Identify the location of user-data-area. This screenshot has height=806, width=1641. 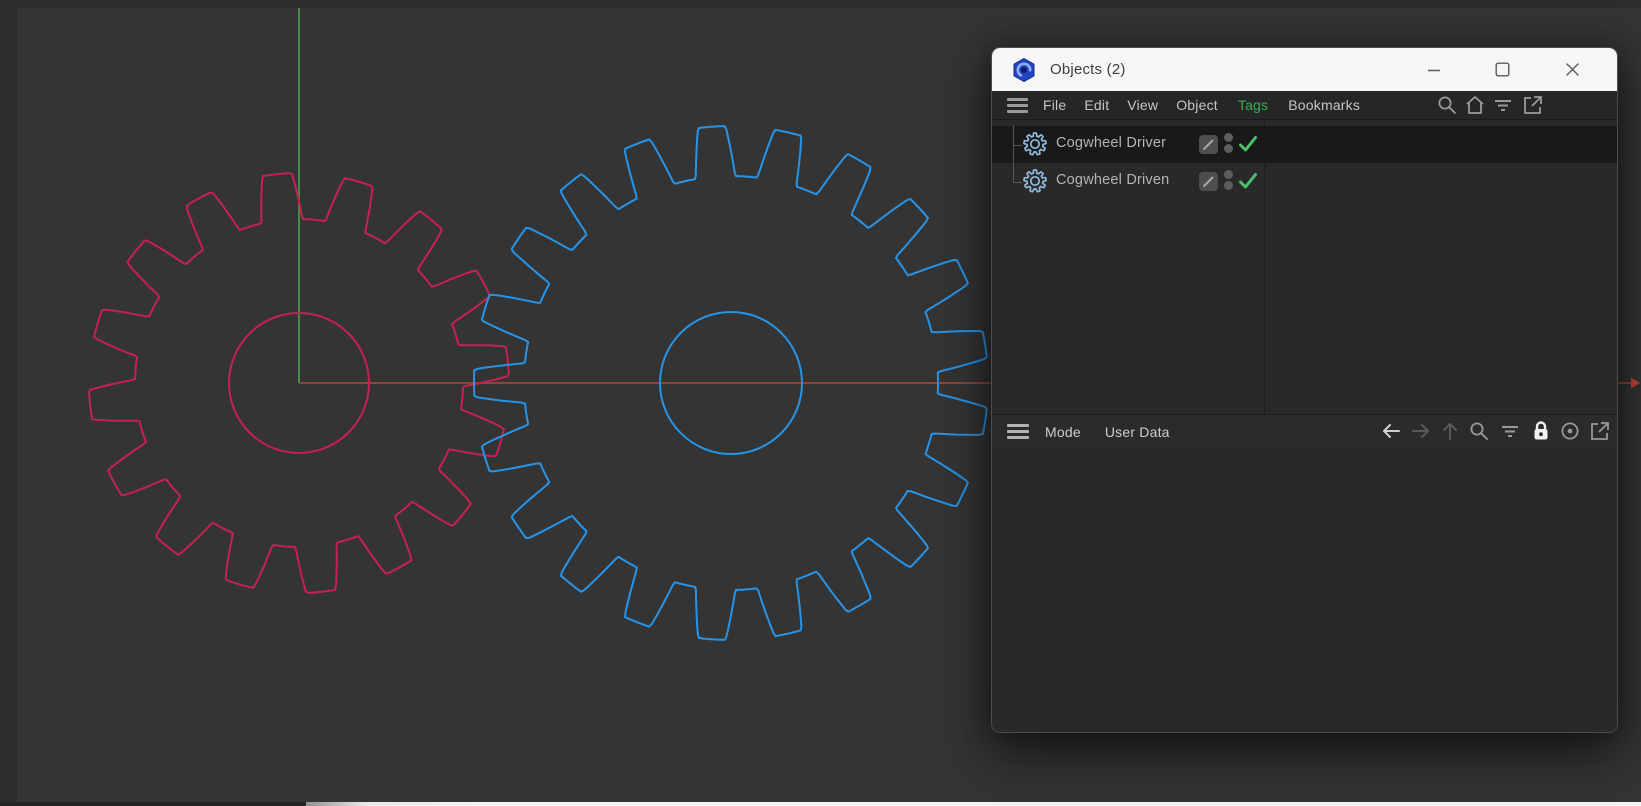
(1304, 590).